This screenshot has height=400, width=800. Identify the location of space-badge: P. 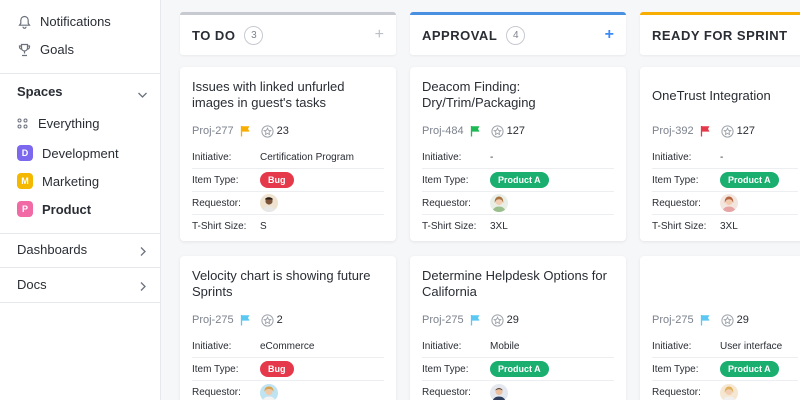
(25, 209).